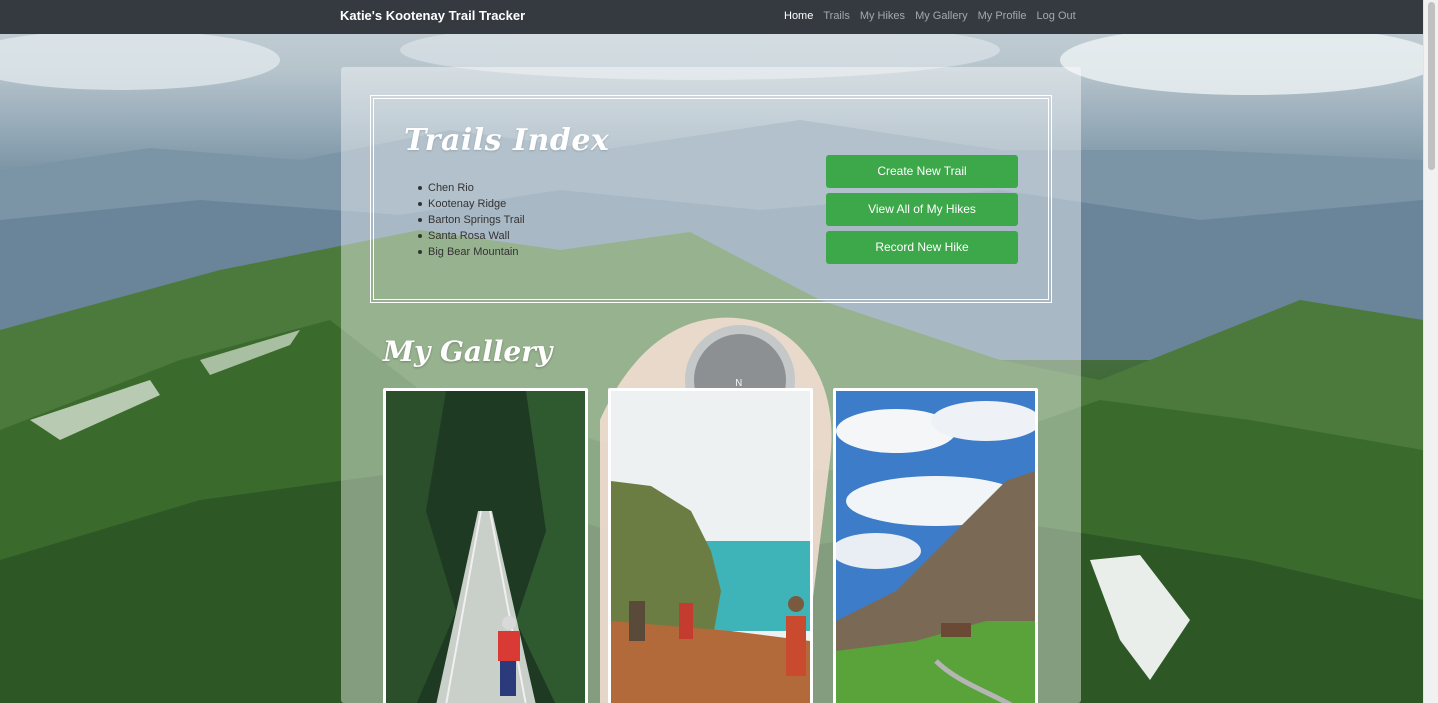 The width and height of the screenshot is (1438, 703). What do you see at coordinates (432, 15) in the screenshot?
I see `site-brand: Katie's Kootenay Trail Tracker` at bounding box center [432, 15].